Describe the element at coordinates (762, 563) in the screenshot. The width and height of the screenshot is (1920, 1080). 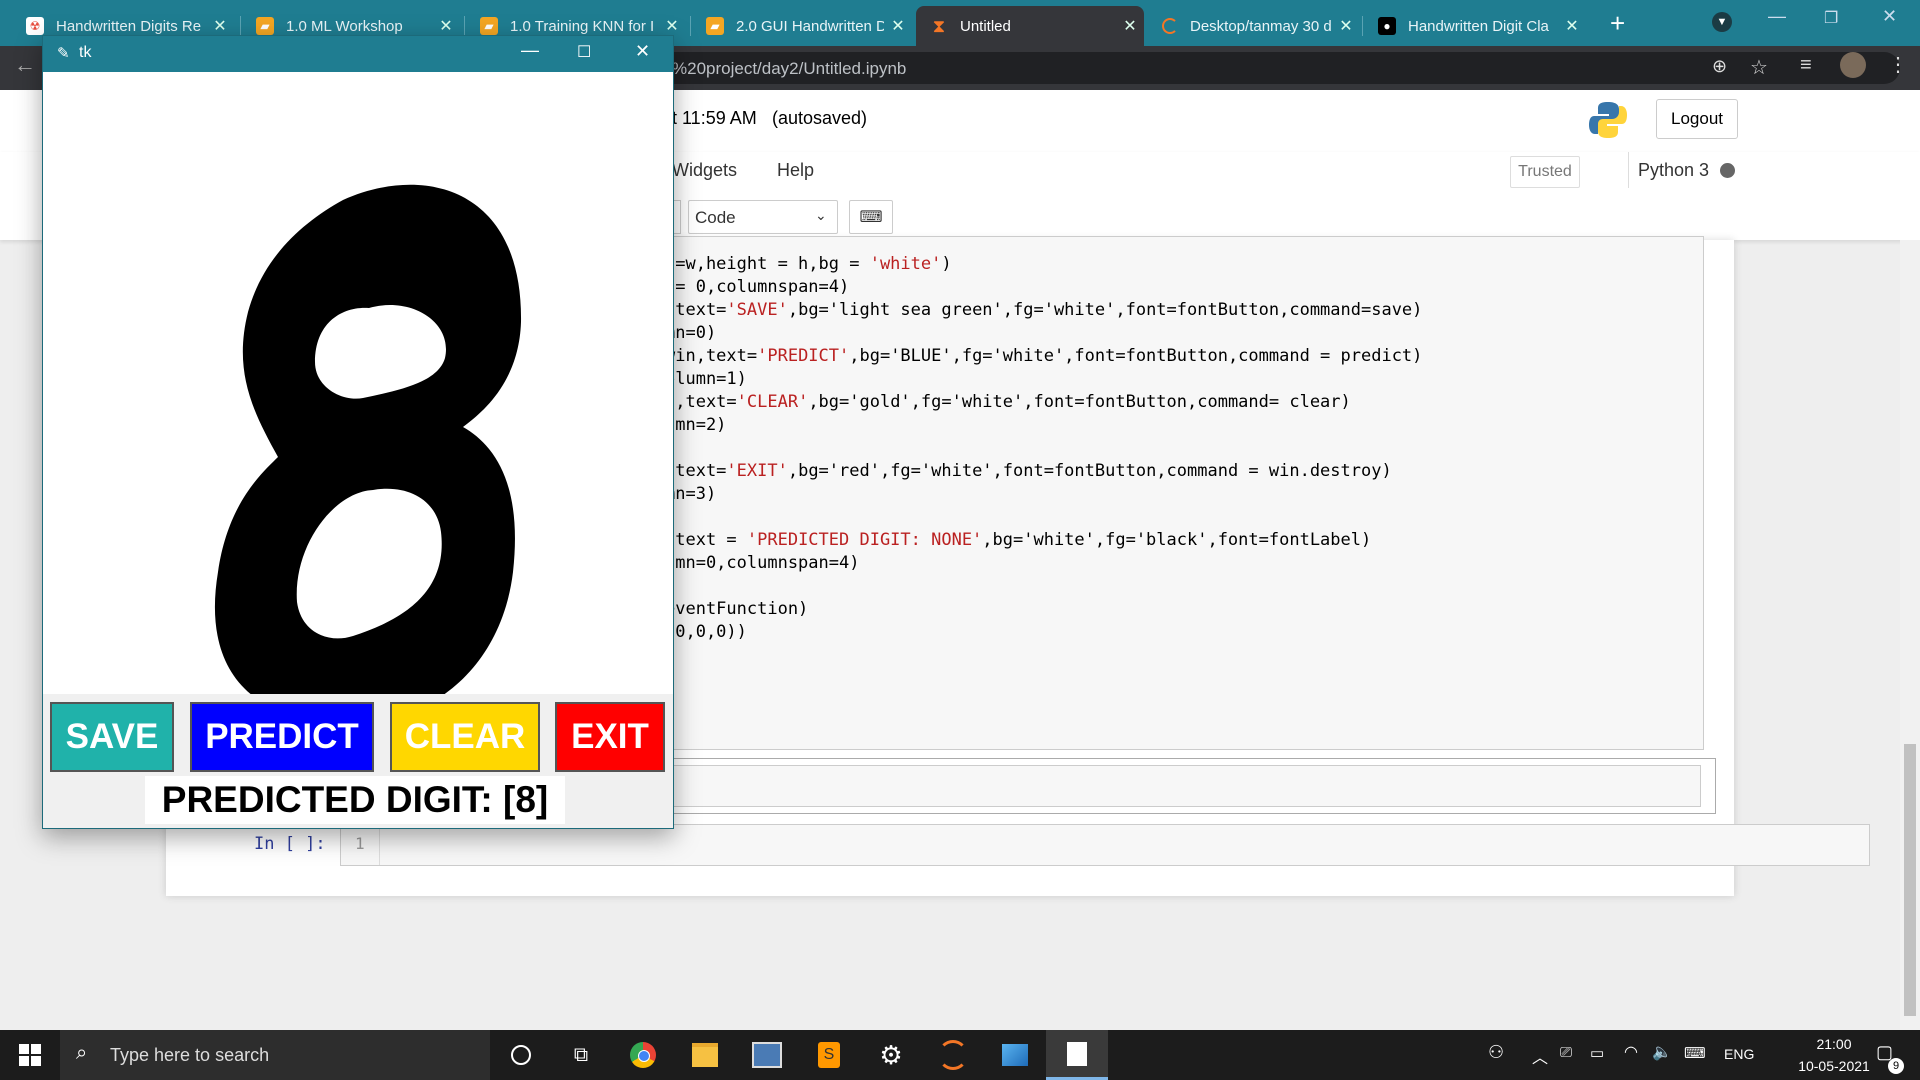
I see `code-line: umn=0,columnspan=4)` at that location.